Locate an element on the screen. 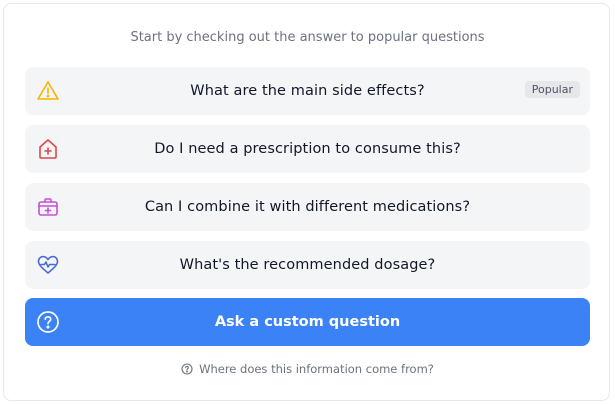  question-dosage: What's the recommended dosage? is located at coordinates (307, 265).